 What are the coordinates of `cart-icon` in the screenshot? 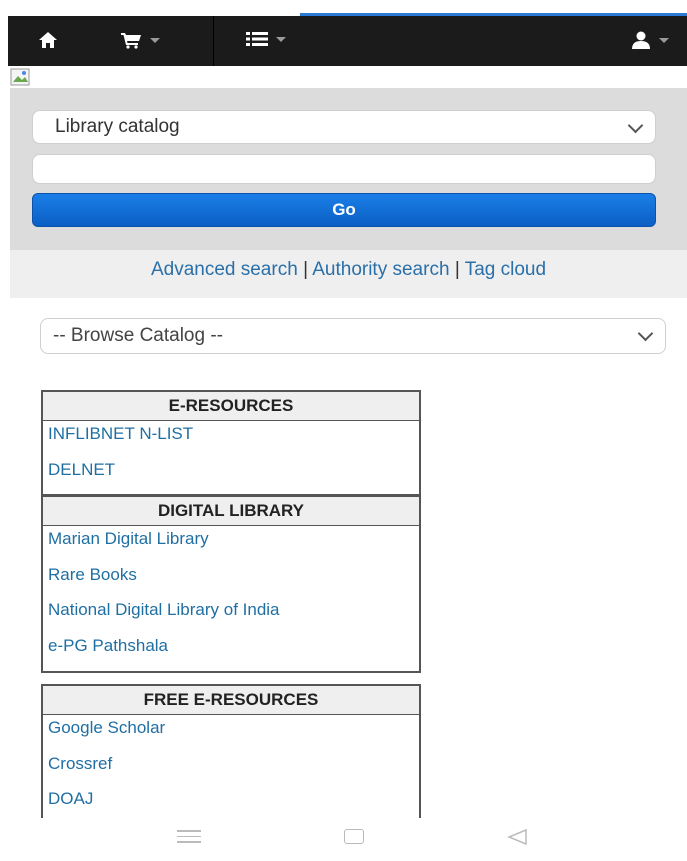 It's located at (131, 41).